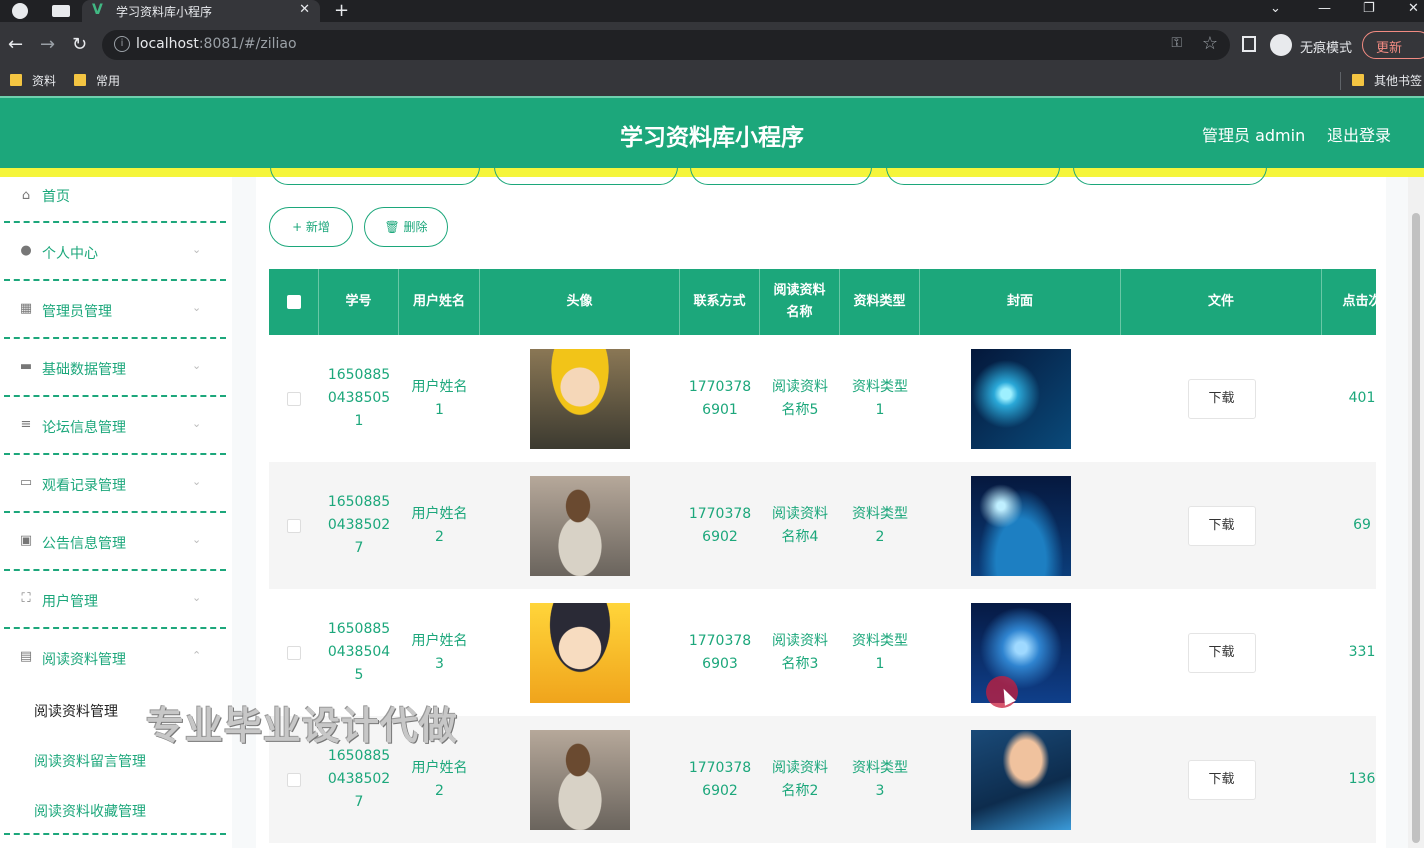  What do you see at coordinates (47, 44) in the screenshot?
I see `forward-icon: →` at bounding box center [47, 44].